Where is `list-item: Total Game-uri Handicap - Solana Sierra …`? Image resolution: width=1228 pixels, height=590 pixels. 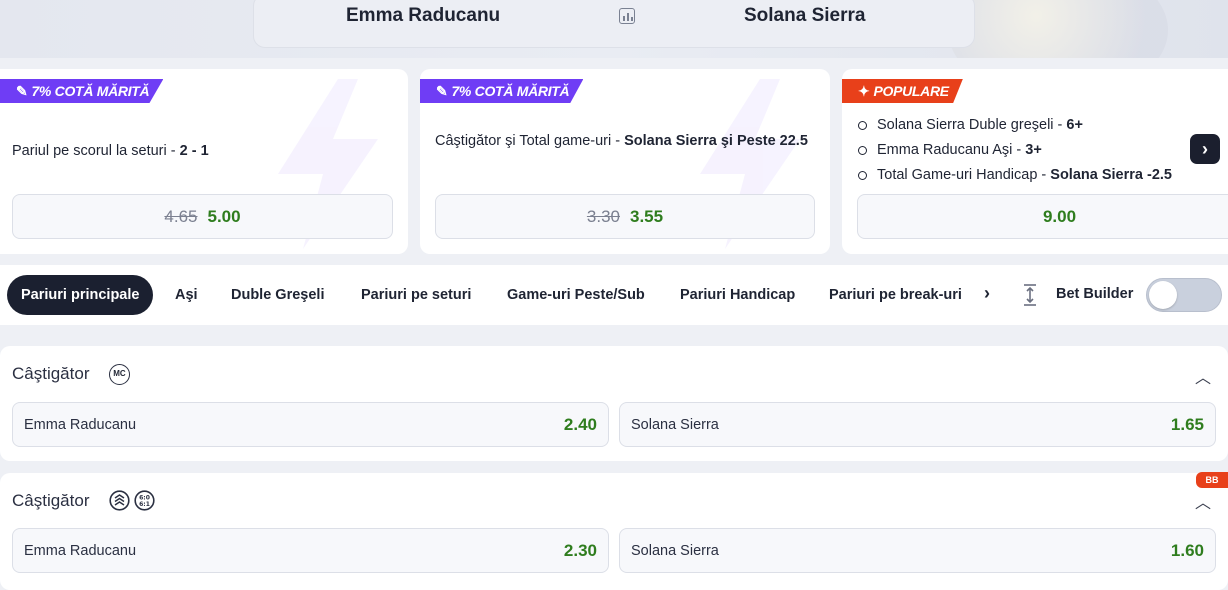
list-item: Total Game-uri Handicap - Solana Sierra … is located at coordinates (1015, 175).